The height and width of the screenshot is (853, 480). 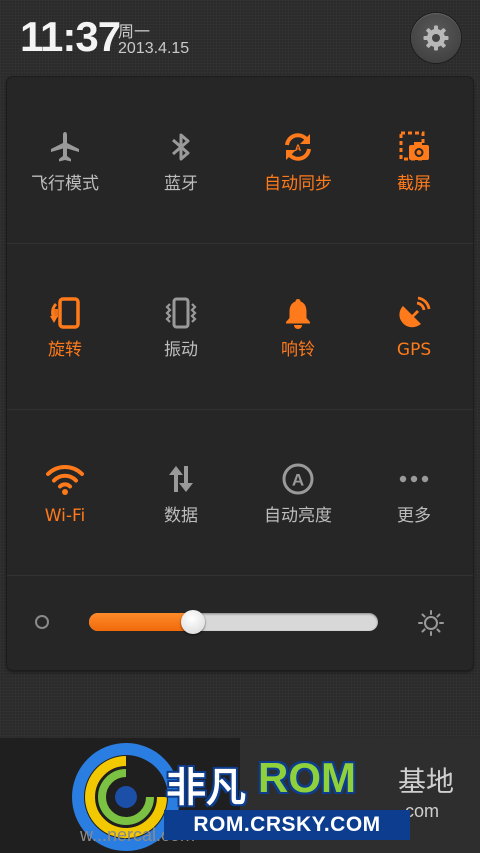 I want to click on toggle-auto-brightness: A 自动亮度, so click(x=298, y=492).